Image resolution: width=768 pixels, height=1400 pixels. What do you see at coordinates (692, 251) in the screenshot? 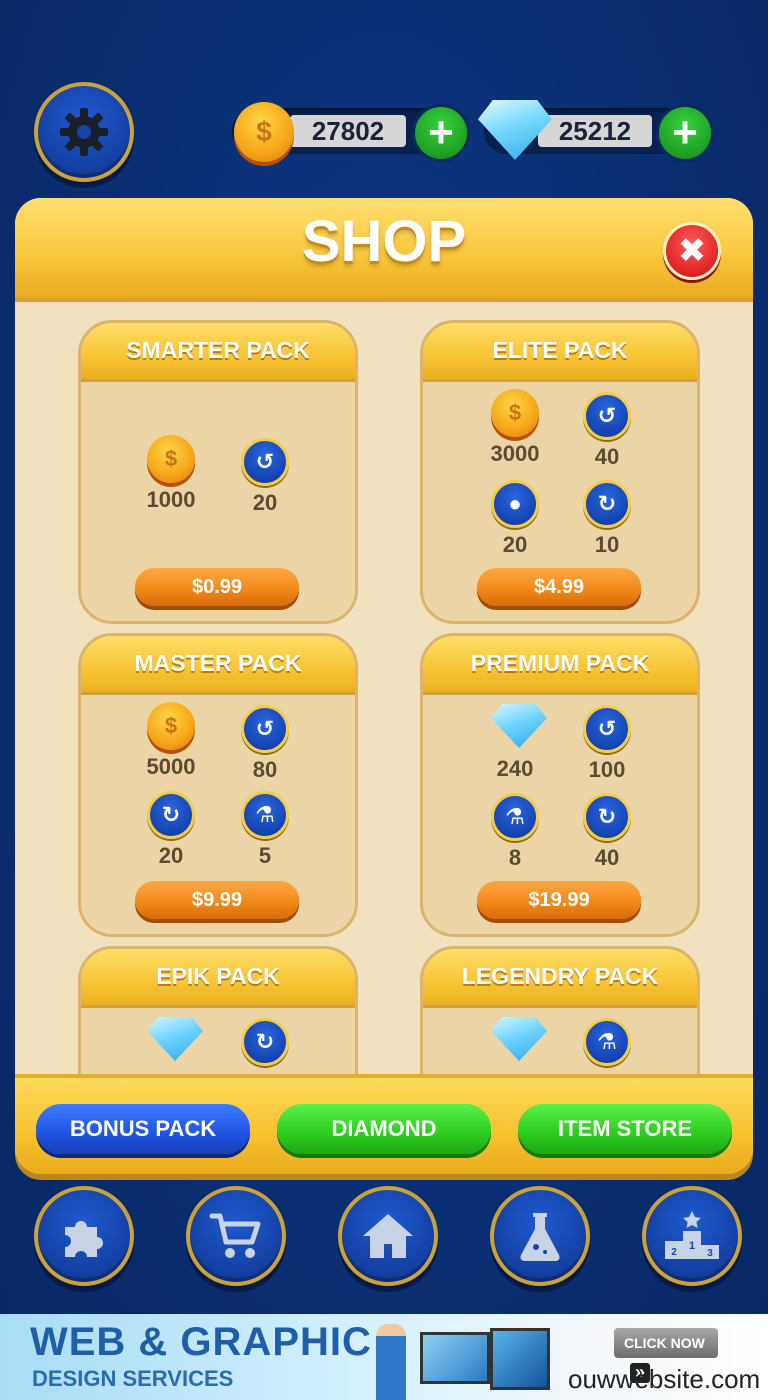
I see `close-button: ✖` at bounding box center [692, 251].